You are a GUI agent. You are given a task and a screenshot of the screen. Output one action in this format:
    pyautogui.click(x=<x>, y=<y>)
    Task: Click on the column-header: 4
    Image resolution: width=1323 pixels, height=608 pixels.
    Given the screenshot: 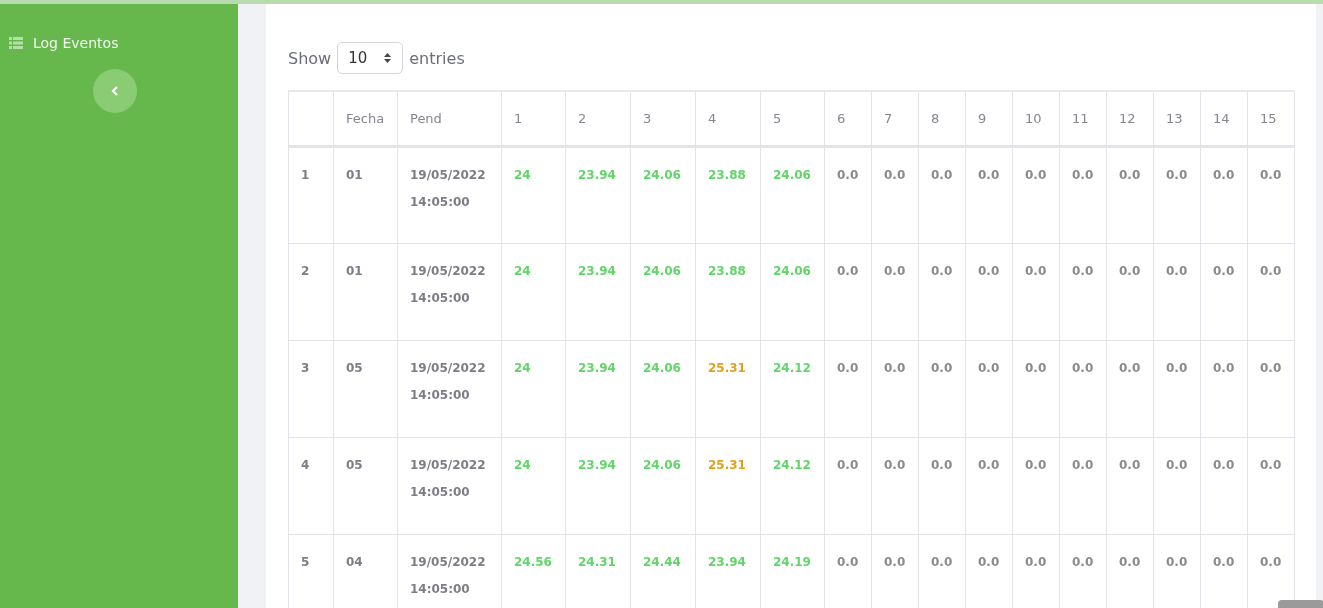 What is the action you would take?
    pyautogui.click(x=728, y=119)
    